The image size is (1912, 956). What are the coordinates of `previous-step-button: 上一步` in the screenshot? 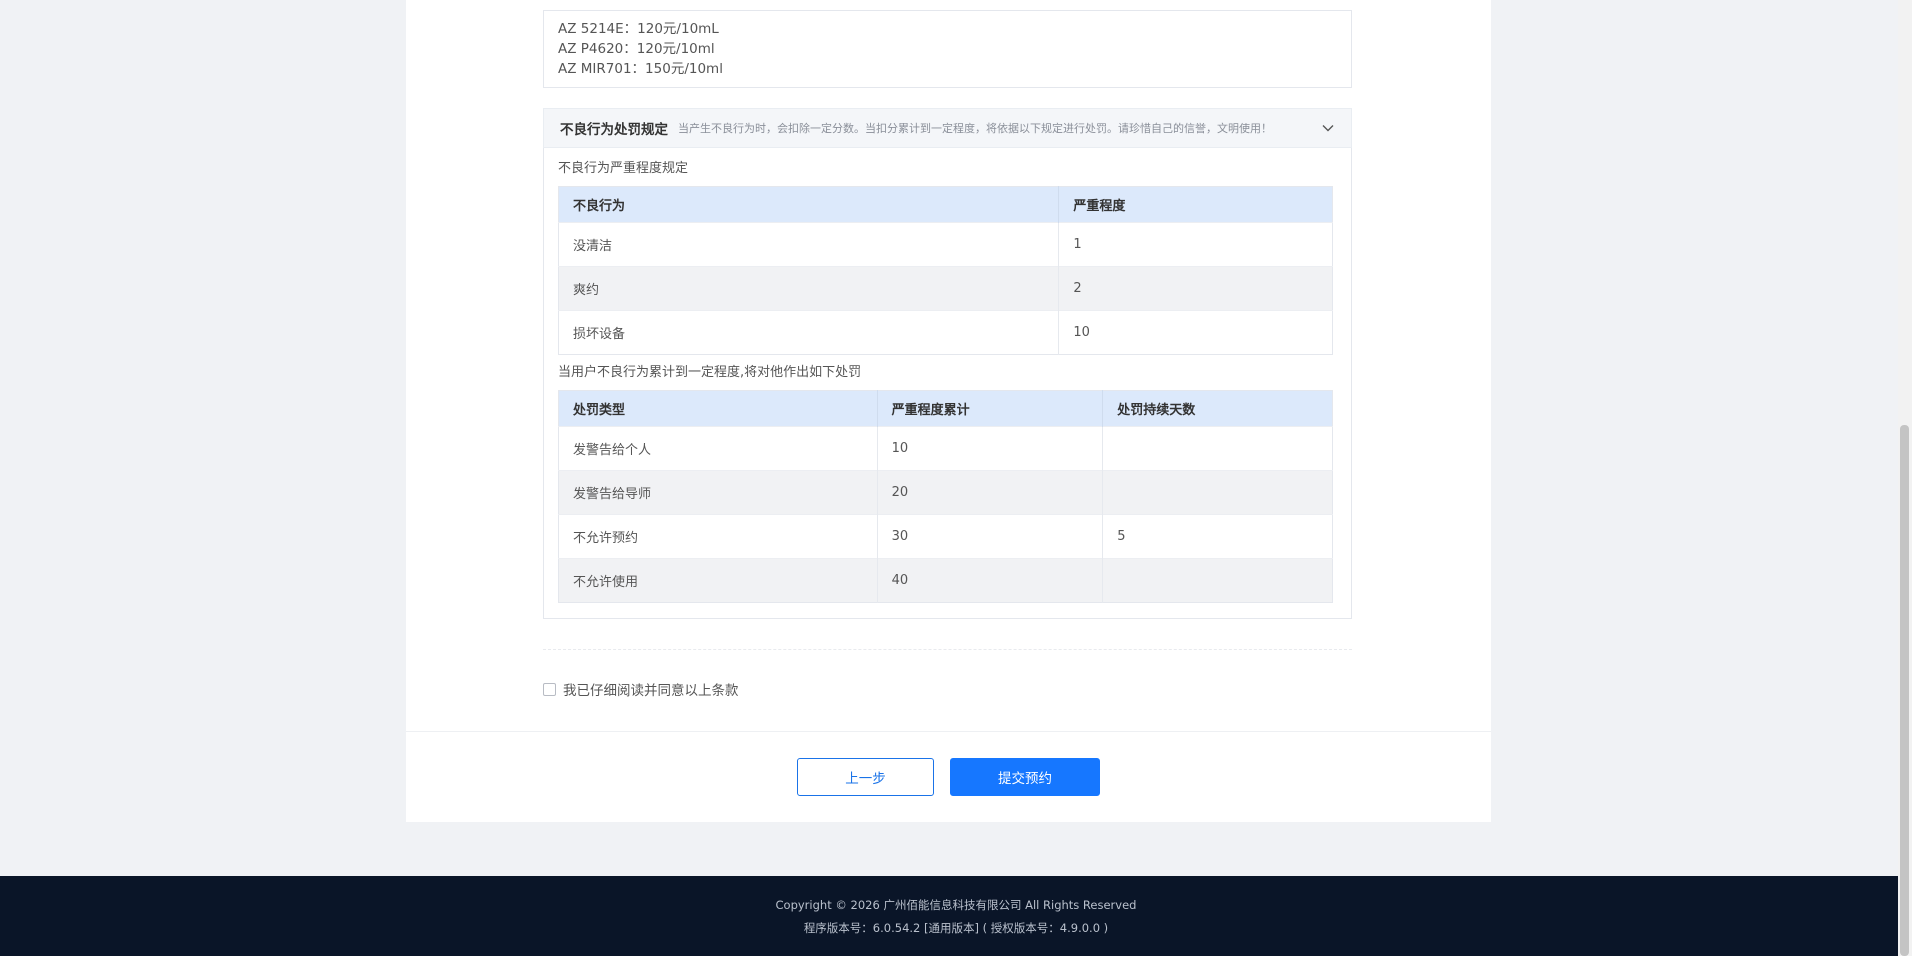 It's located at (865, 777).